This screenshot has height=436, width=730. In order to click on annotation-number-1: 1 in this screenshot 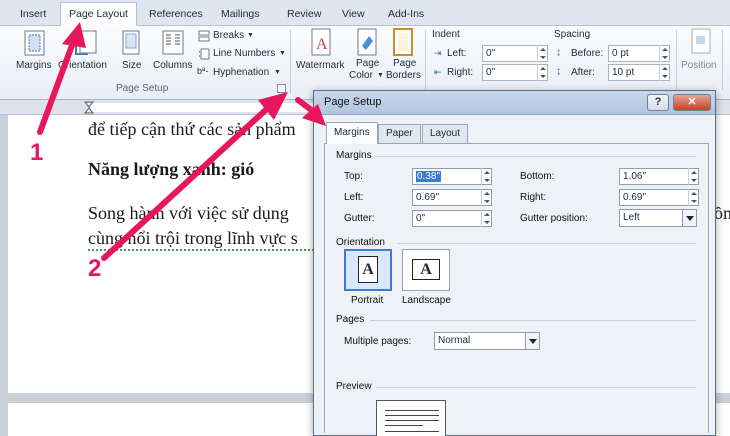, I will do `click(37, 152)`.